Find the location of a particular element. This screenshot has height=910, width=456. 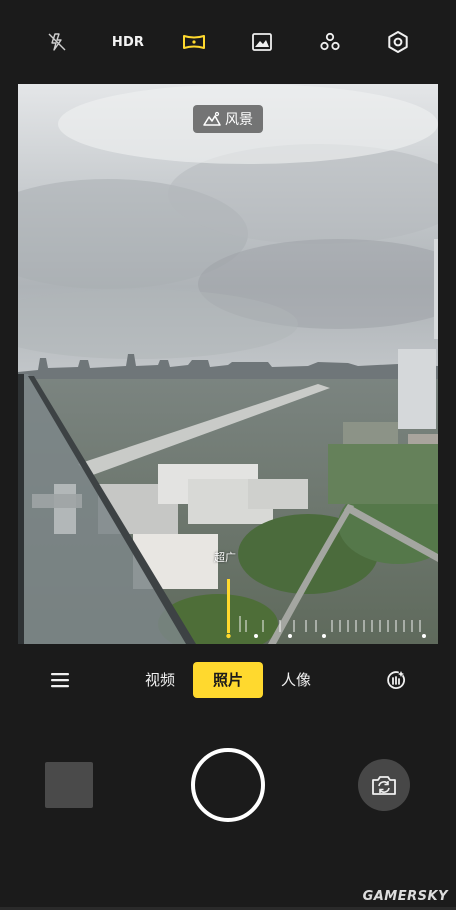

mode-tab-portrait: 人像 is located at coordinates (296, 680).